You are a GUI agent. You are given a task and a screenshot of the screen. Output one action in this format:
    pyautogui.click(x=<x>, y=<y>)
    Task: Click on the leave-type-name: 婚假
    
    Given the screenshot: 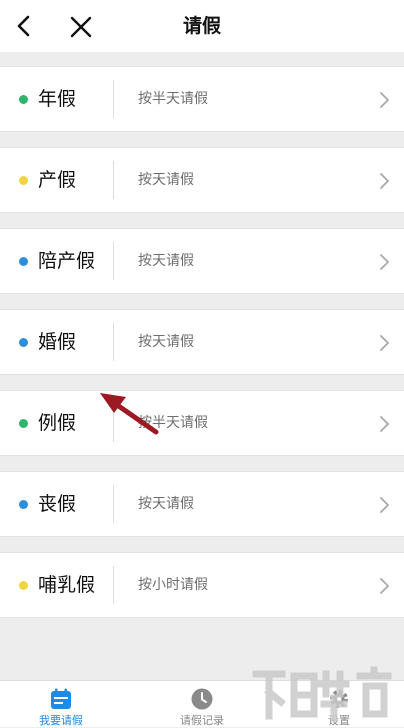 What is the action you would take?
    pyautogui.click(x=57, y=342)
    